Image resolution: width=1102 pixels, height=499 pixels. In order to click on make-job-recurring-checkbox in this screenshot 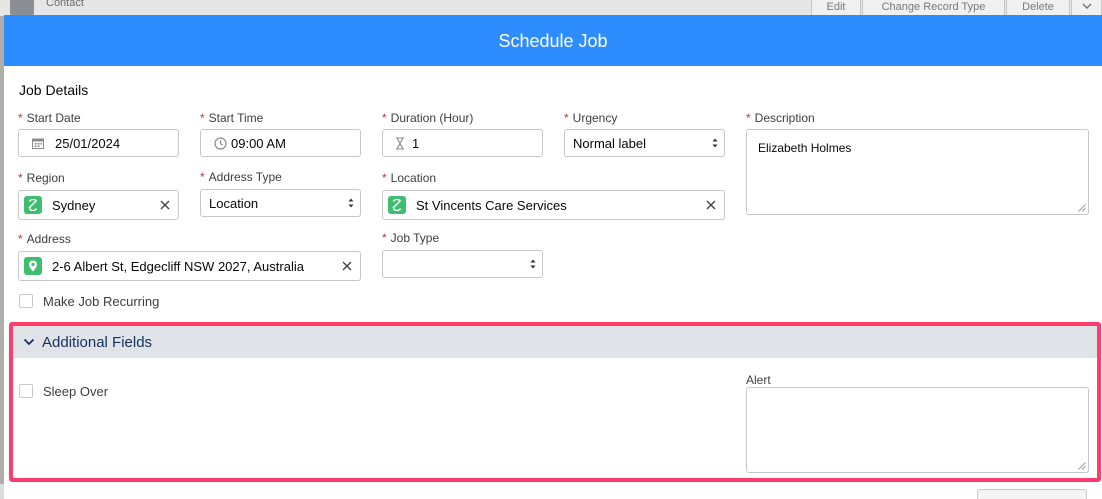, I will do `click(26, 301)`.